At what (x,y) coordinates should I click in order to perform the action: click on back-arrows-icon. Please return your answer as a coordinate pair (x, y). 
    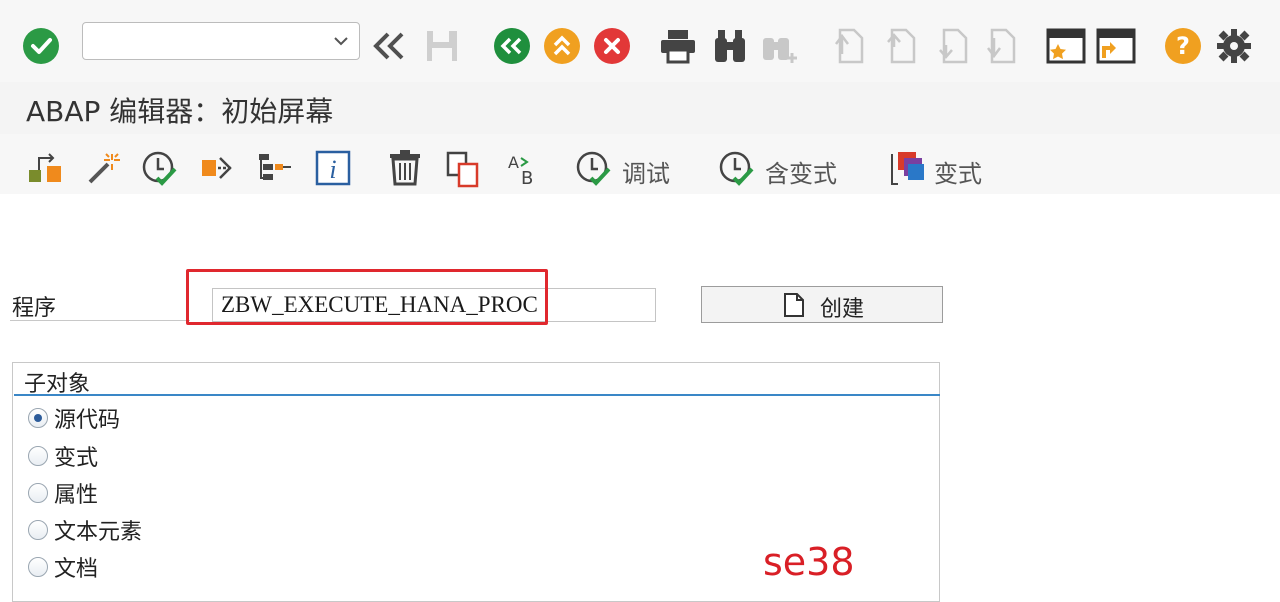
    Looking at the image, I should click on (390, 46).